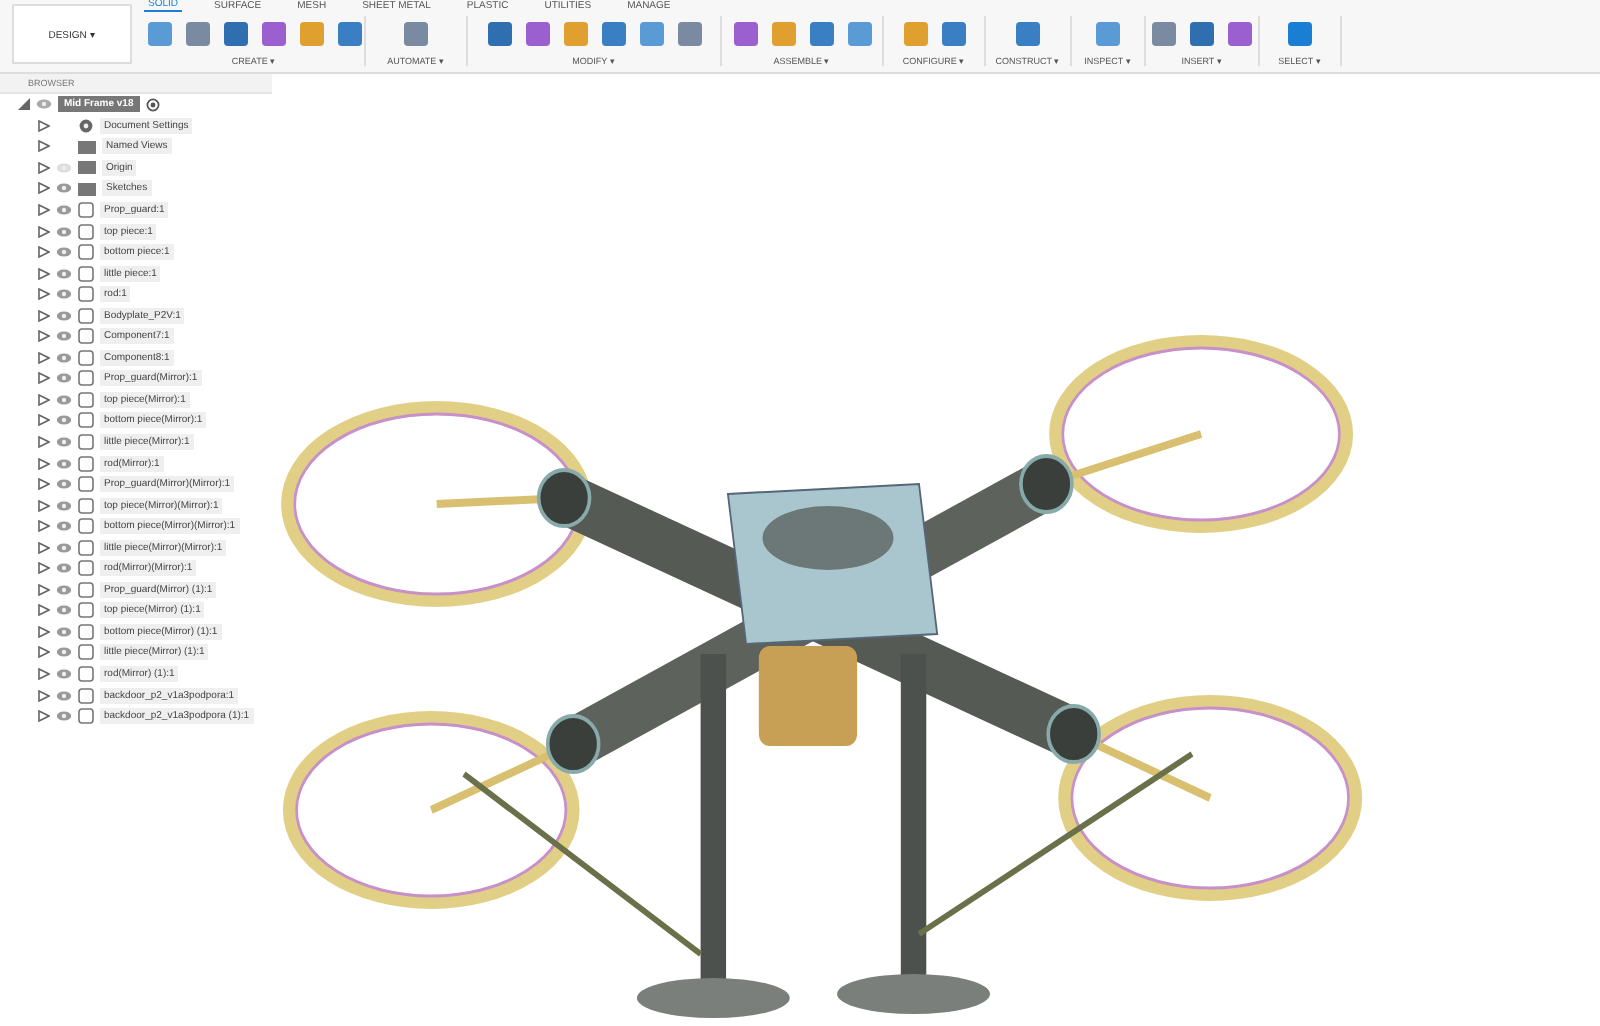 Image resolution: width=1600 pixels, height=1026 pixels. Describe the element at coordinates (24, 104) in the screenshot. I see `collapse-icon` at that location.